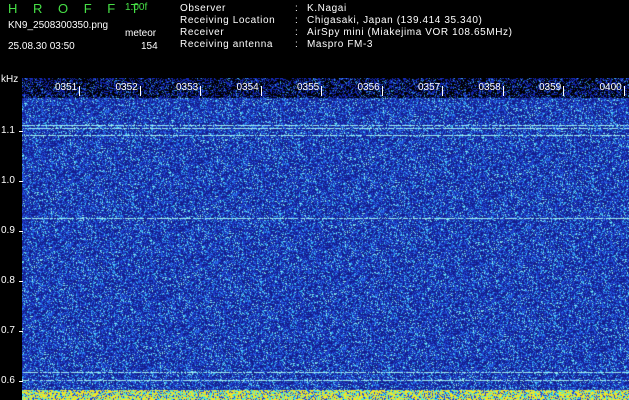  Describe the element at coordinates (203, 8) in the screenshot. I see `info-label-observer: Observer` at that location.